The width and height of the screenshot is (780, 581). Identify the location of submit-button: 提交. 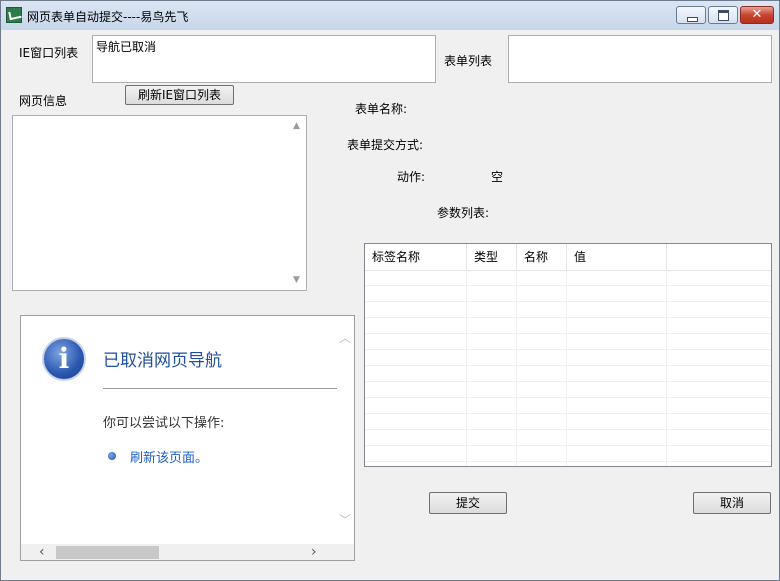
(468, 503).